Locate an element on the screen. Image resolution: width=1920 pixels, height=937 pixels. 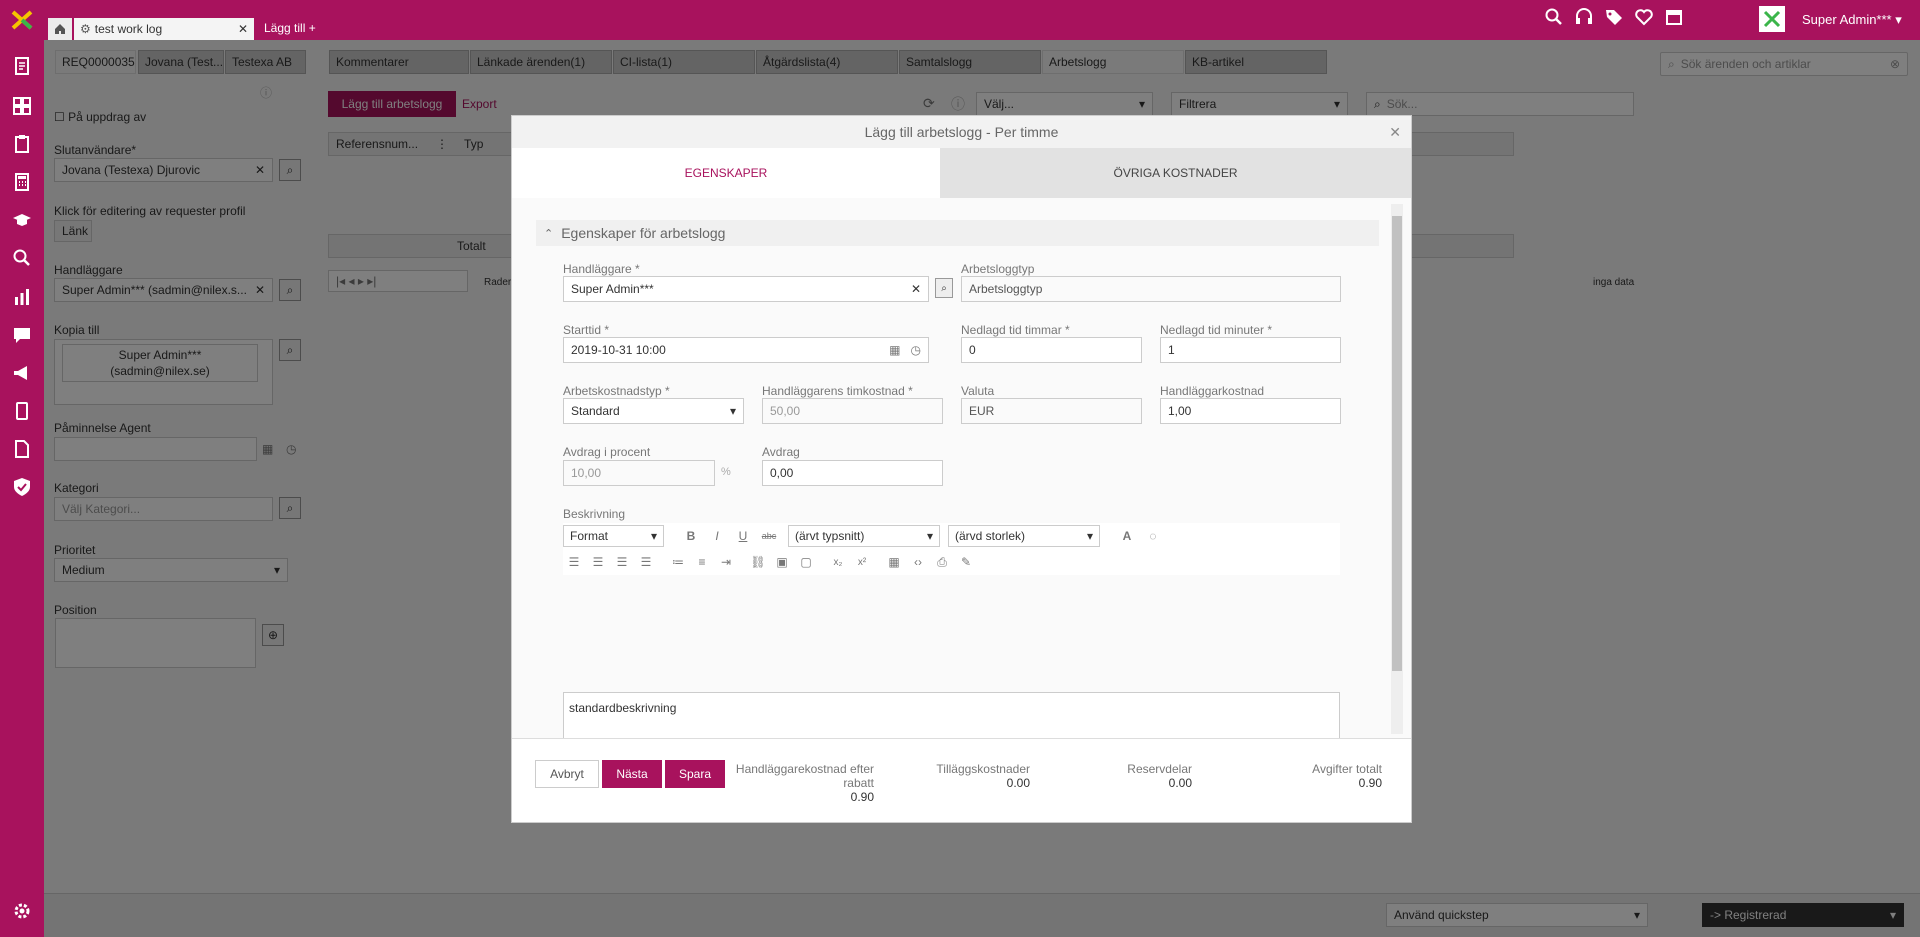
indent-icon: ⇥ is located at coordinates (726, 562).